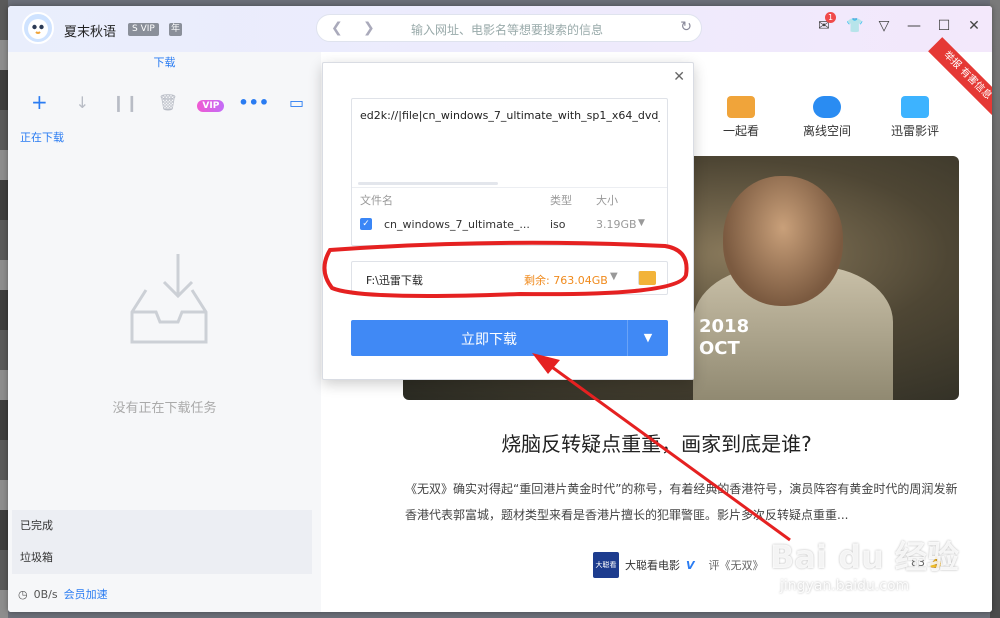 The width and height of the screenshot is (1000, 618). I want to click on download-now-button: 立即下载 ▼, so click(509, 338).